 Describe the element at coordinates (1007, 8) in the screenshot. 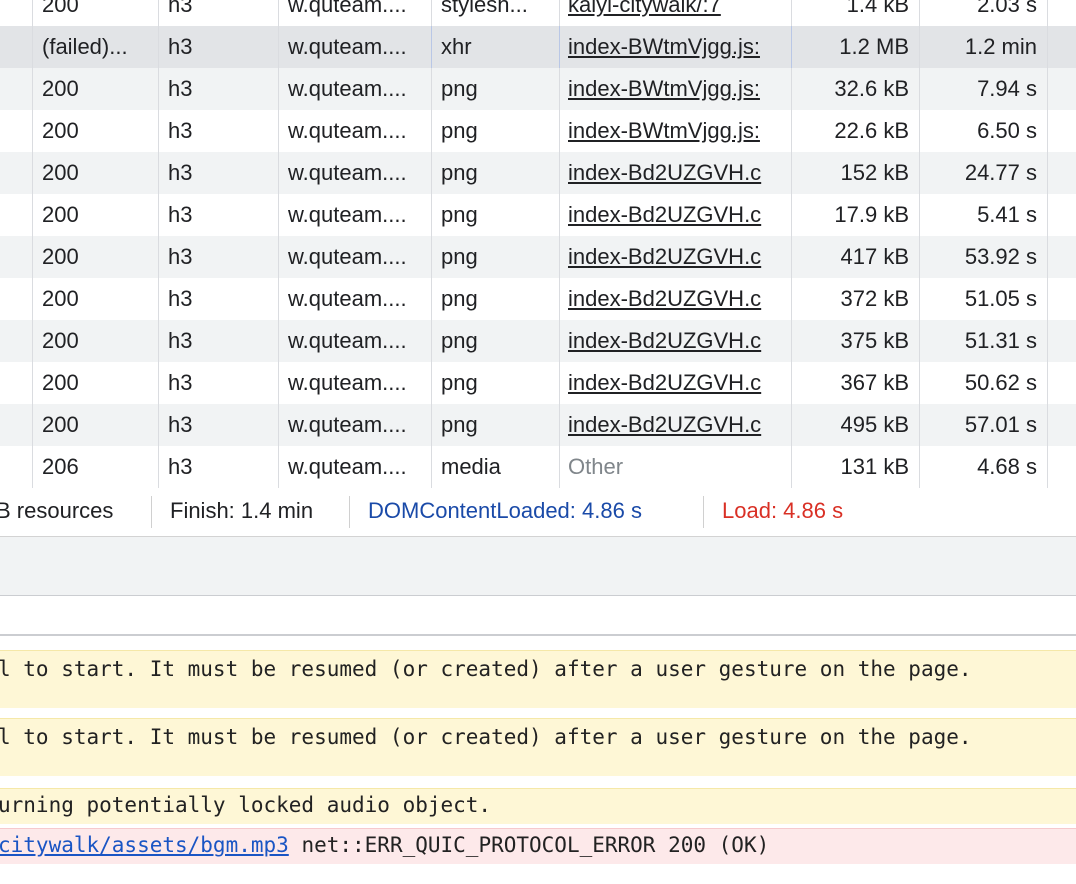

I see `time-cell: 2.03 s` at that location.